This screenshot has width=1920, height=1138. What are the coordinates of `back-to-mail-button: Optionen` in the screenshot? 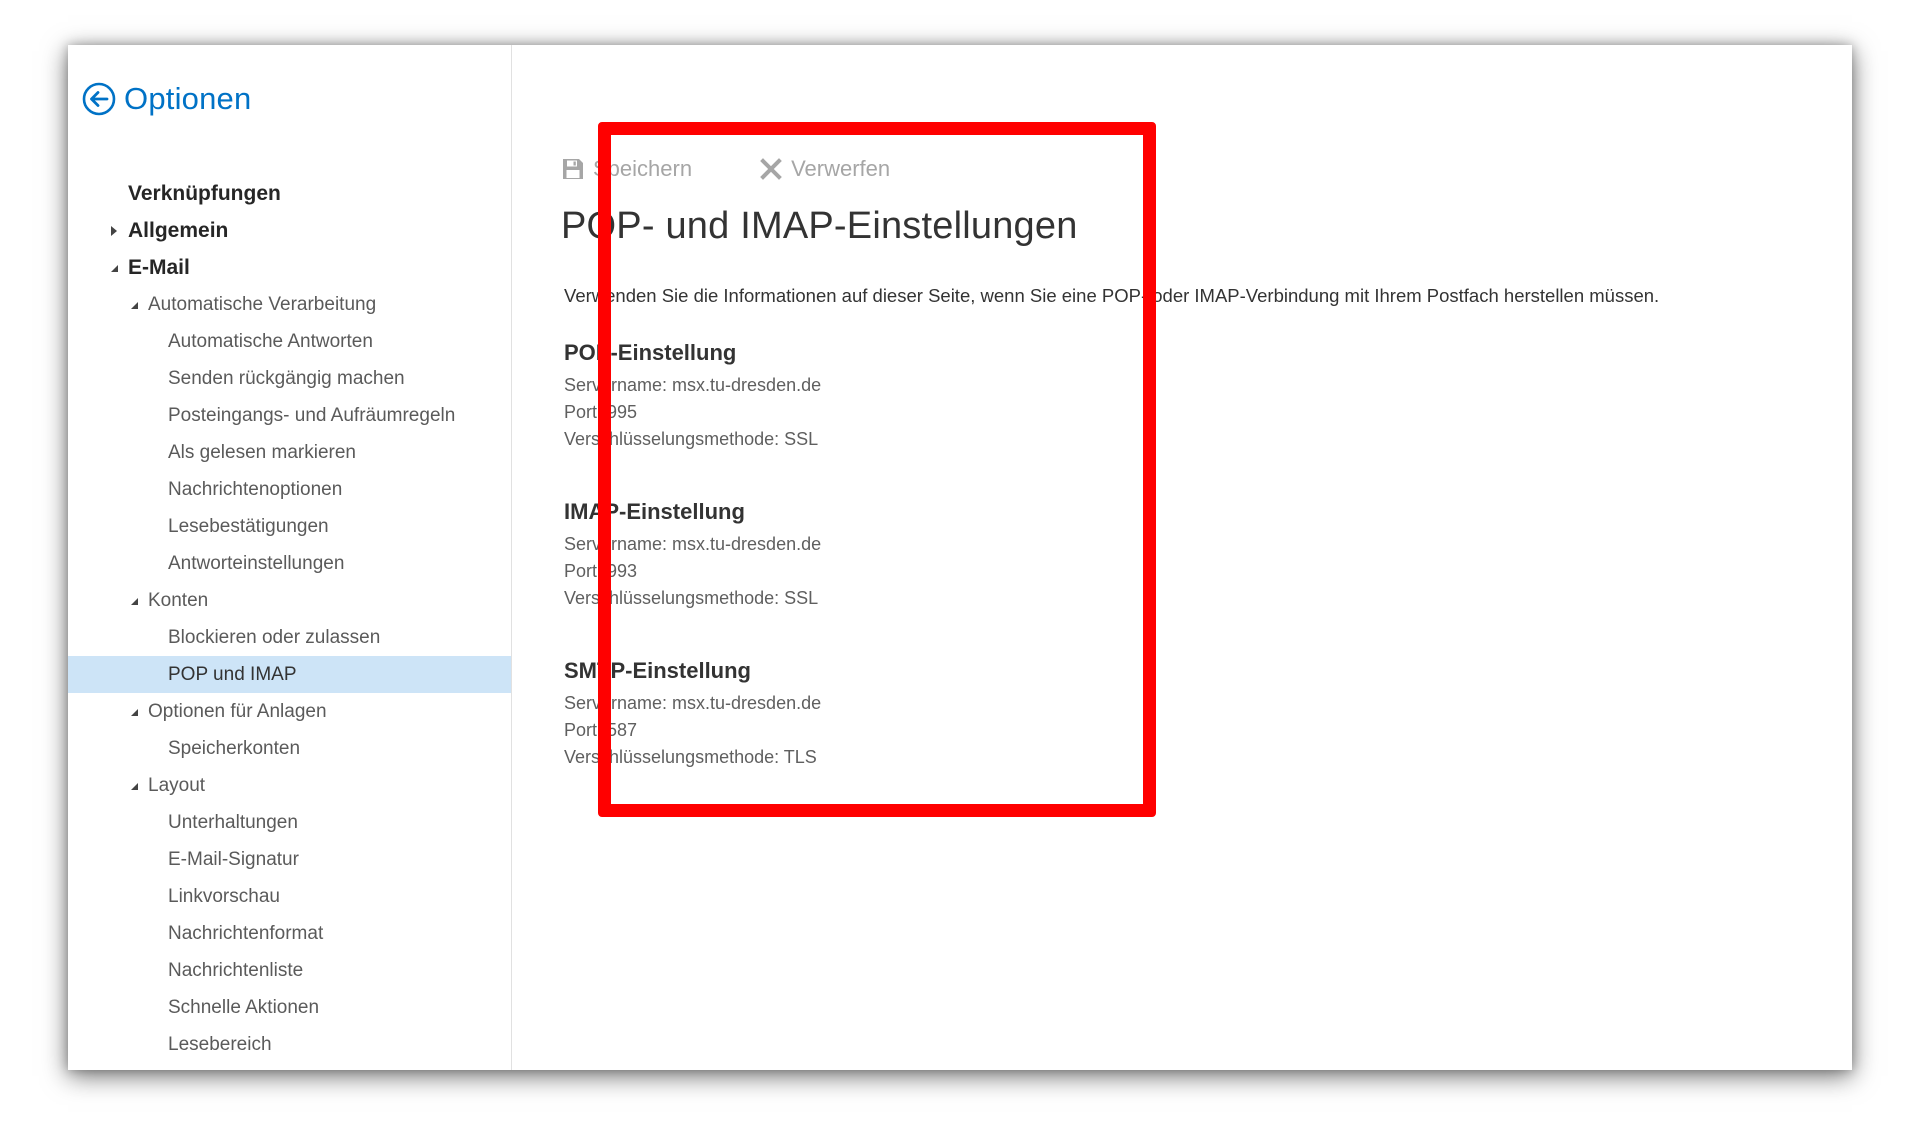 It's located at (166, 99).